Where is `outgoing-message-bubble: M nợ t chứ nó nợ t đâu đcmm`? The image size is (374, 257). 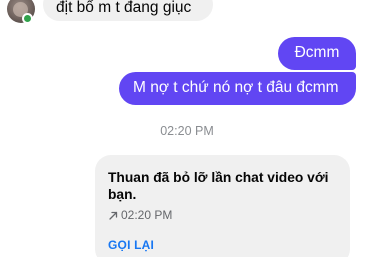 outgoing-message-bubble: M nợ t chứ nó nợ t đâu đcmm is located at coordinates (237, 88).